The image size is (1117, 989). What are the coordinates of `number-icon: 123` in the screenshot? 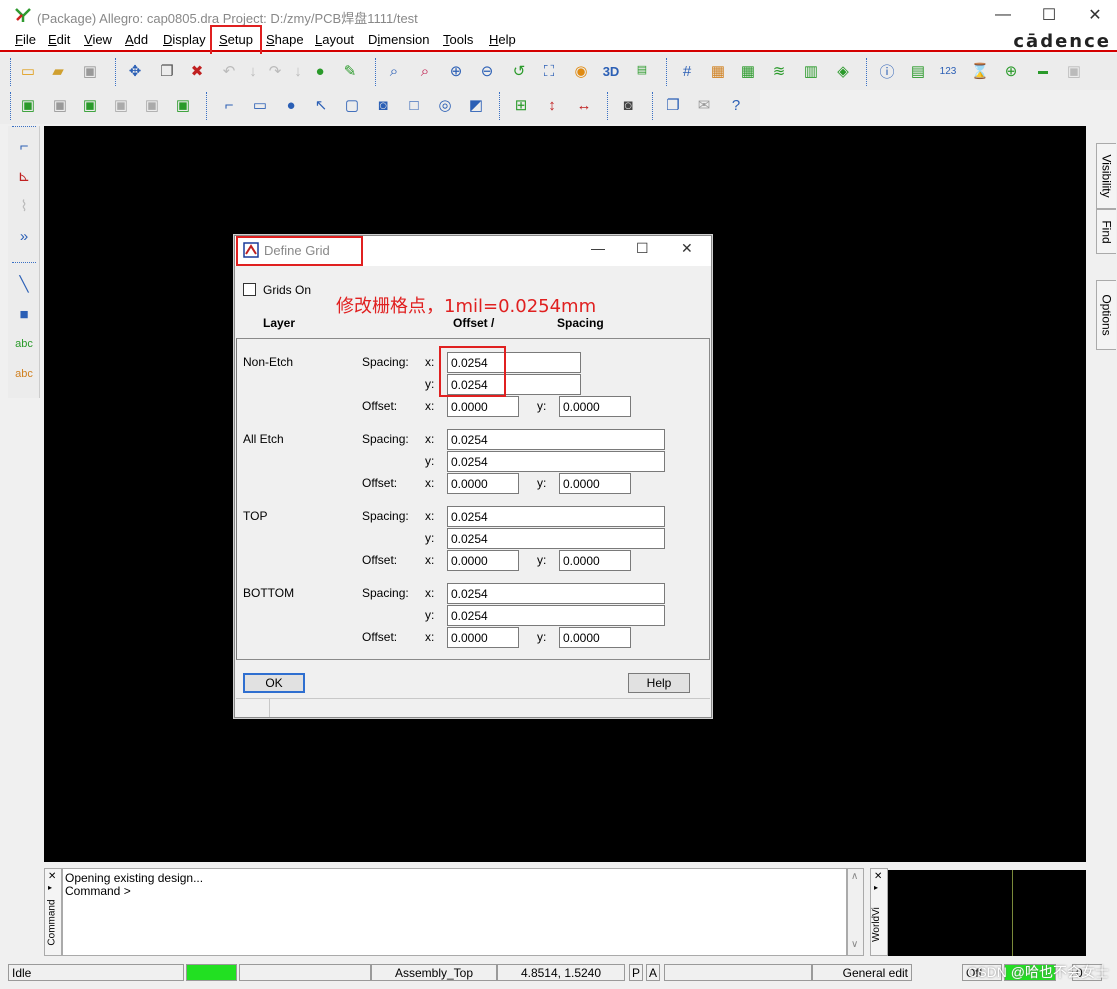 It's located at (948, 71).